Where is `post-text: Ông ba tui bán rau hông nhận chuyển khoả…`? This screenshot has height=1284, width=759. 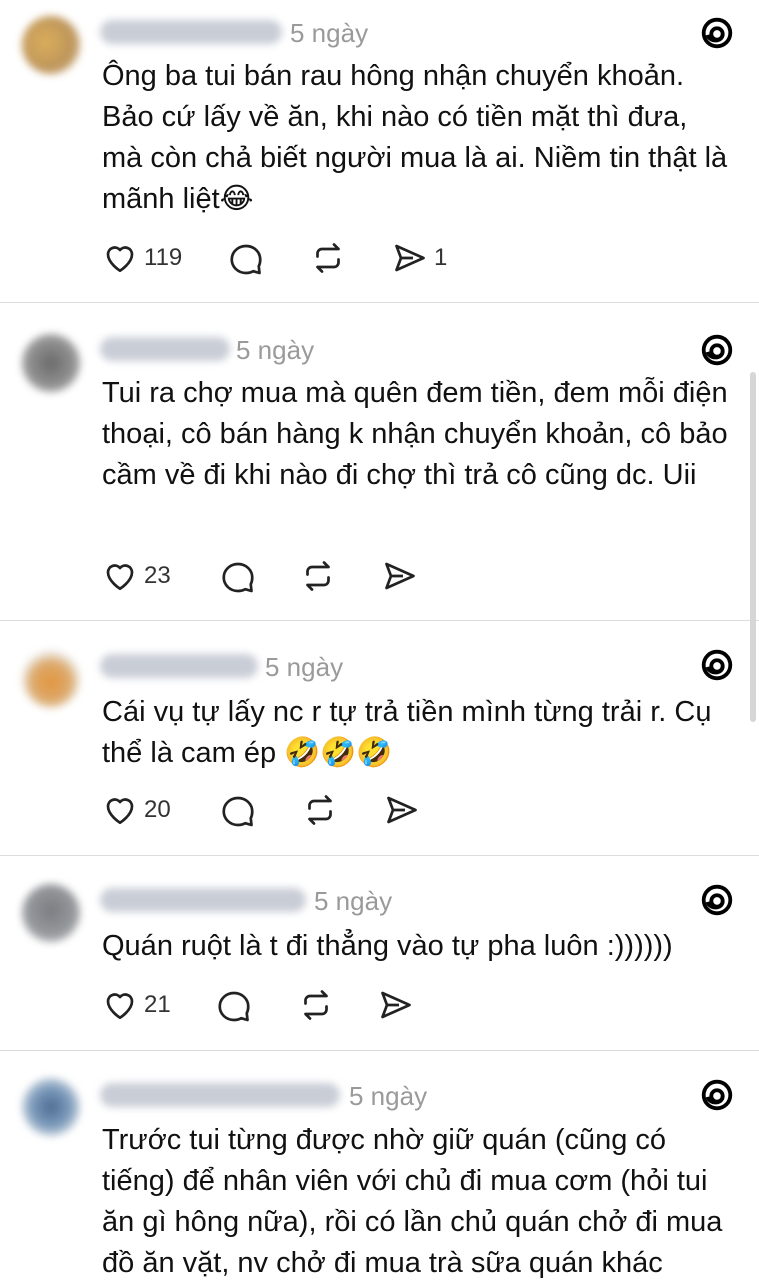 post-text: Ông ba tui bán rau hông nhận chuyển khoả… is located at coordinates (415, 137).